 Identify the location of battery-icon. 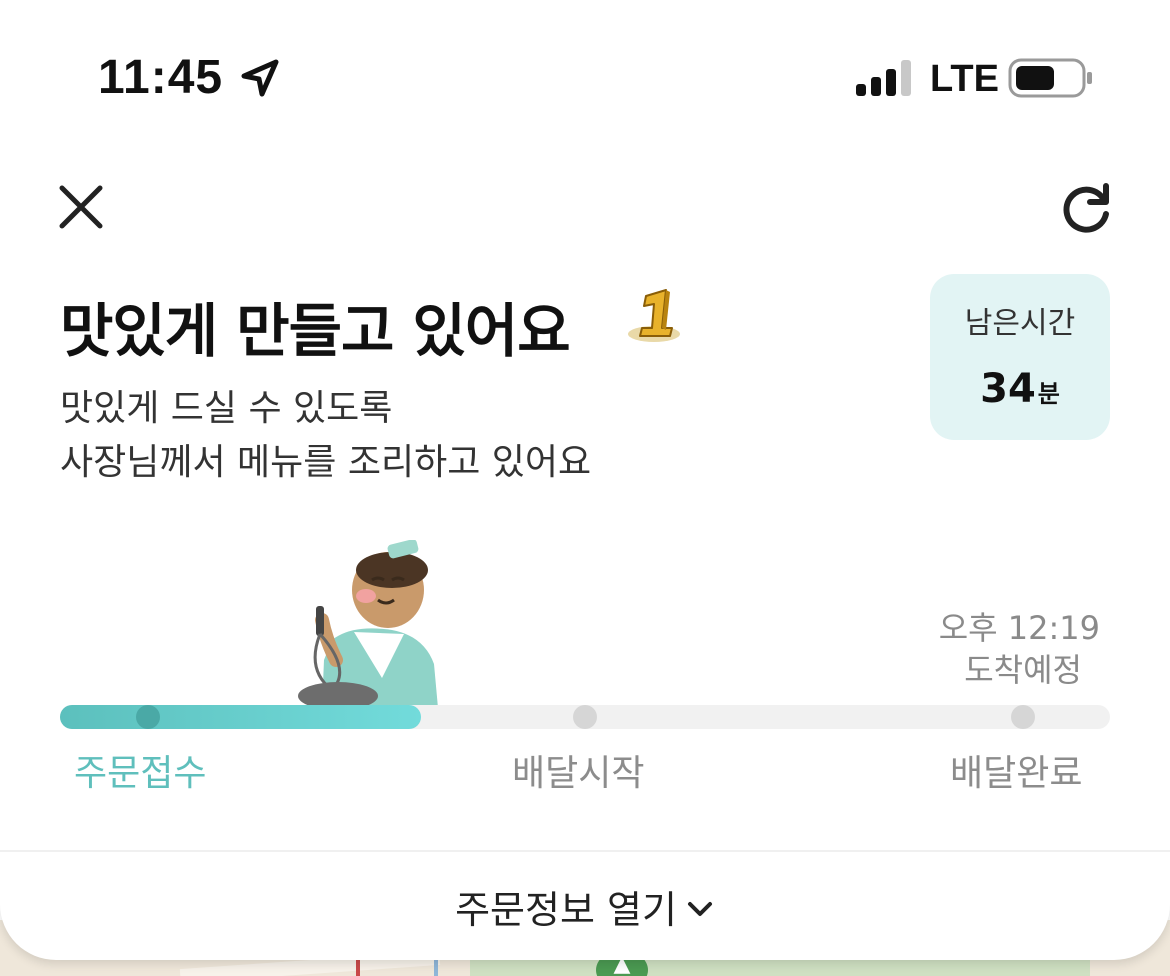
(1050, 78).